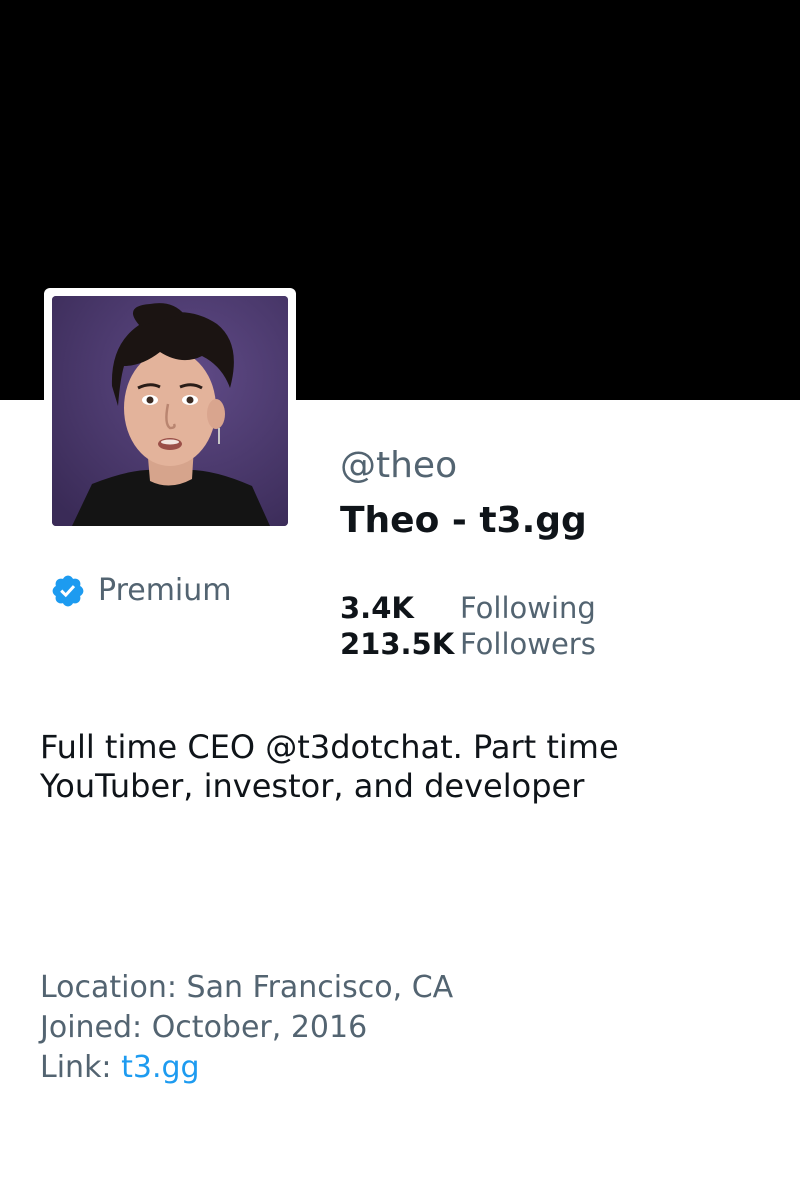 This screenshot has height=1200, width=800. I want to click on following-stat: 3.4K Following, so click(468, 608).